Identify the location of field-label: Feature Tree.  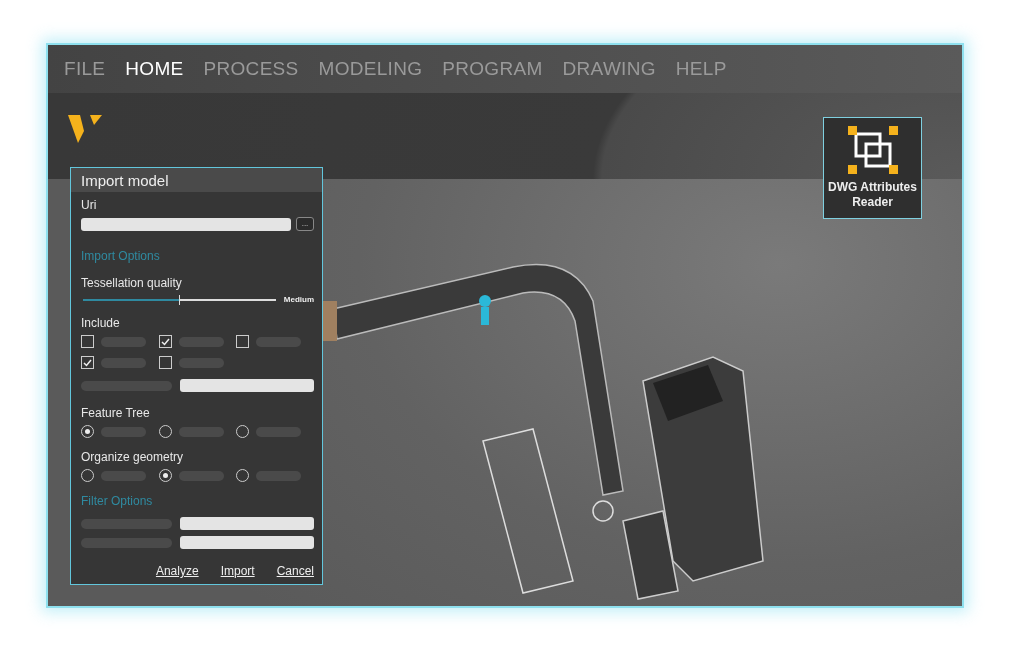
(116, 413).